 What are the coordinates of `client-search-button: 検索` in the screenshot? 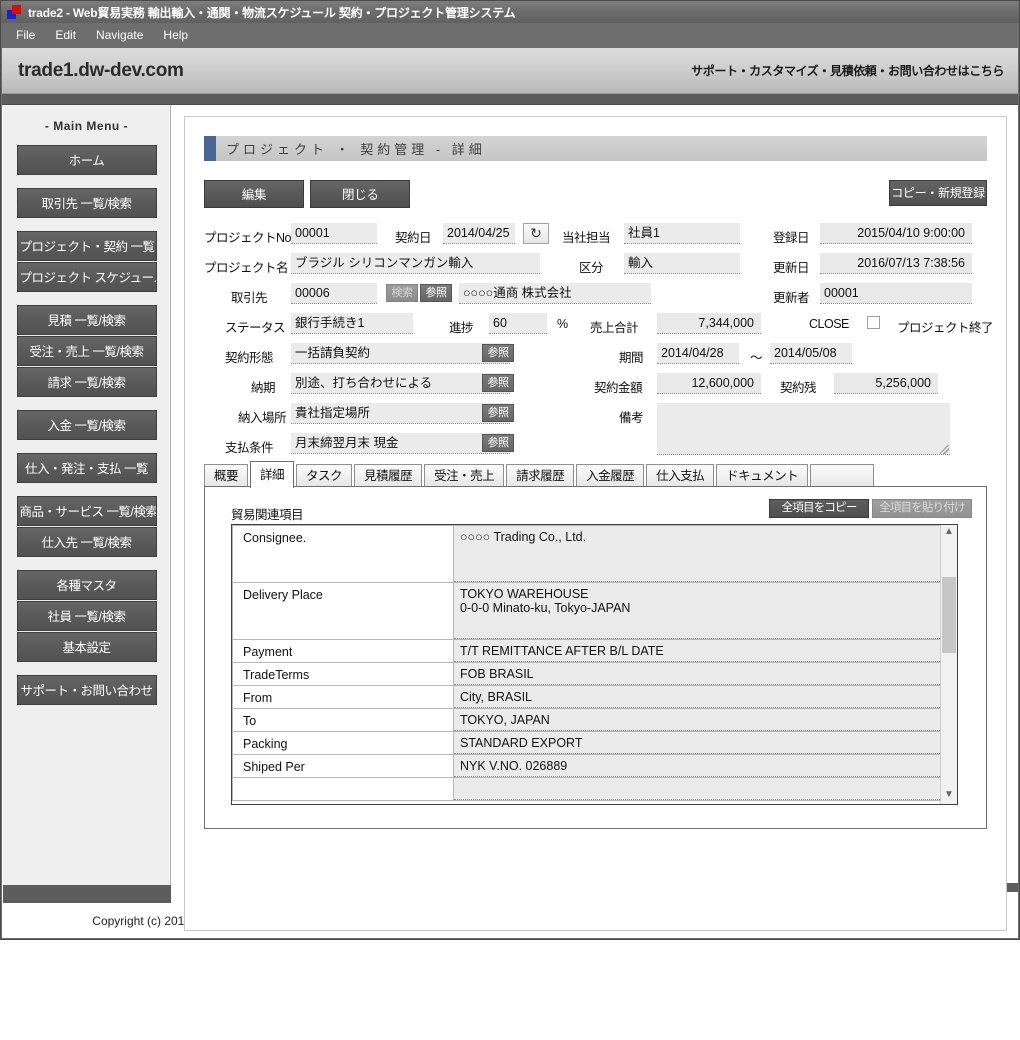 It's located at (402, 293).